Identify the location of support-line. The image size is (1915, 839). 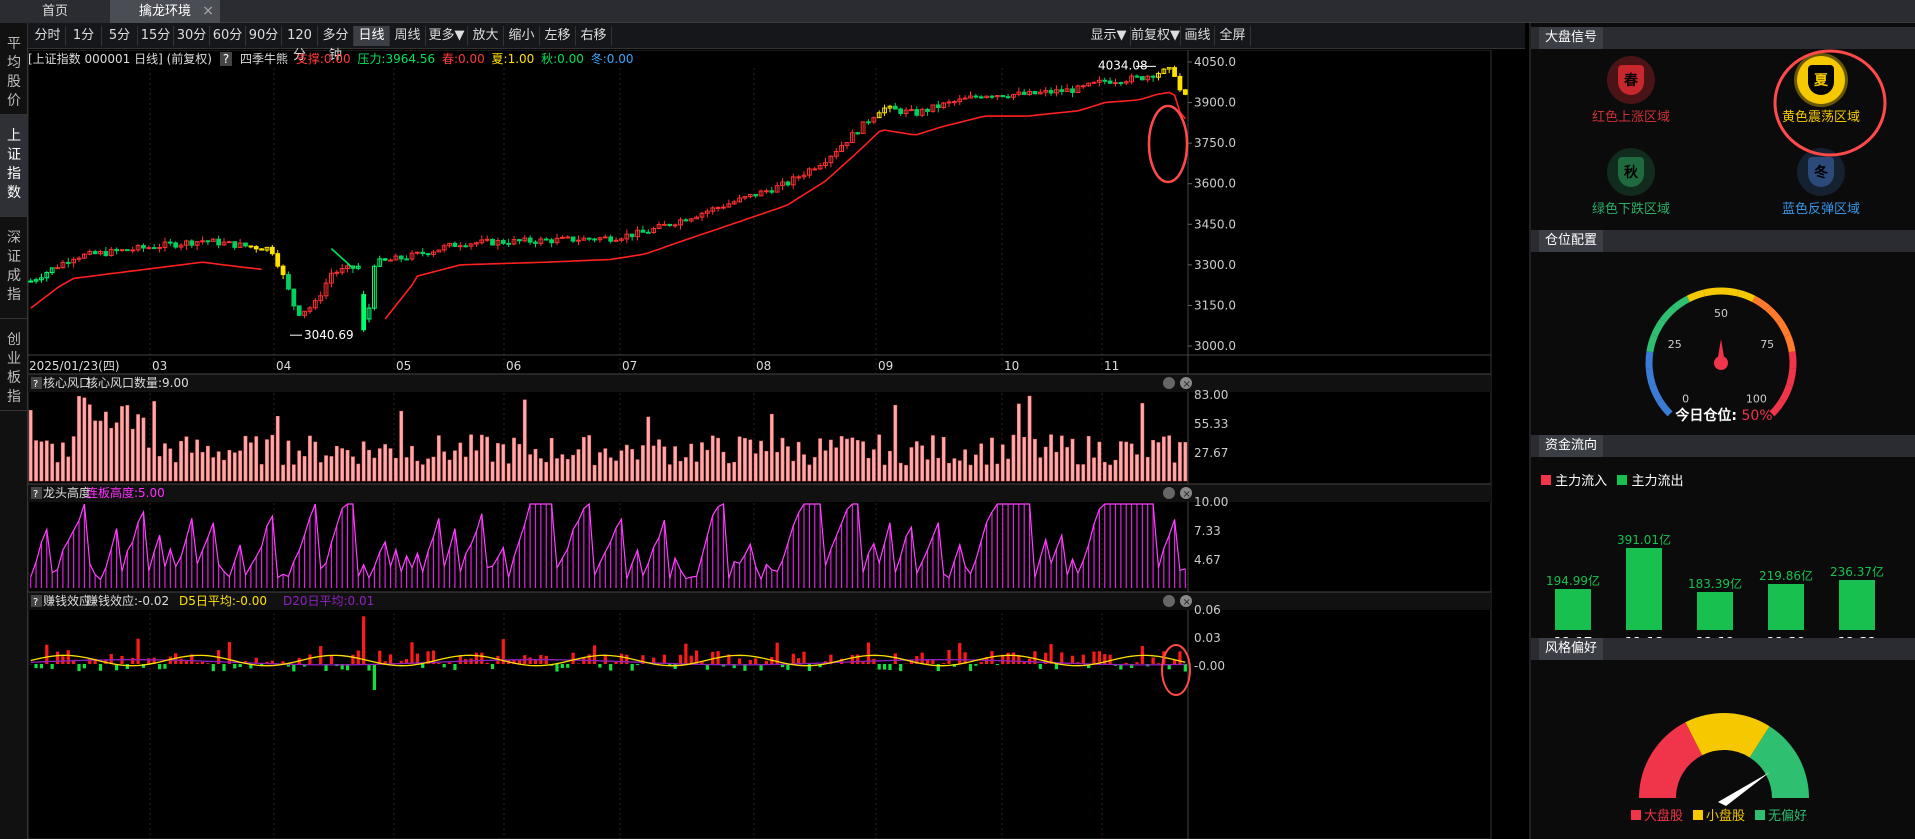
(146, 285).